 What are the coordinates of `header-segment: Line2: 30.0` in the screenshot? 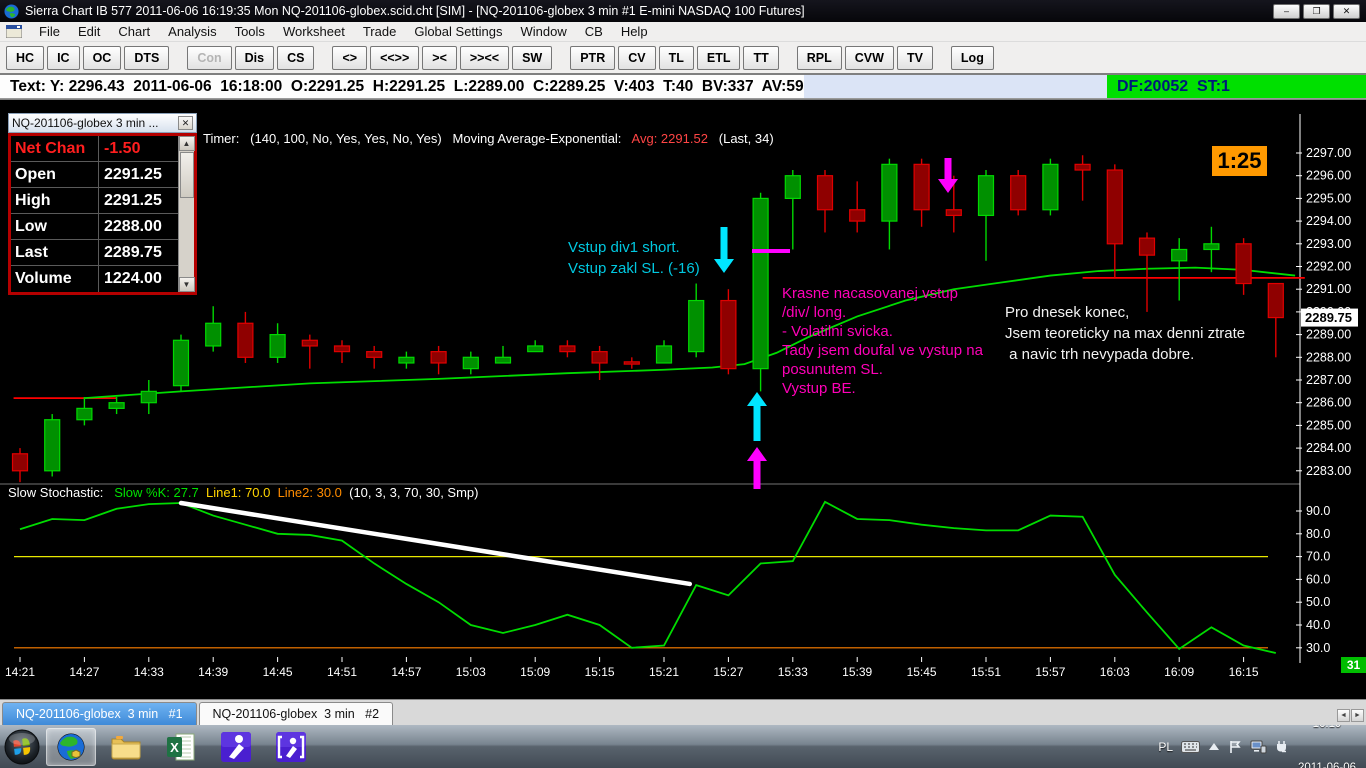 It's located at (313, 492).